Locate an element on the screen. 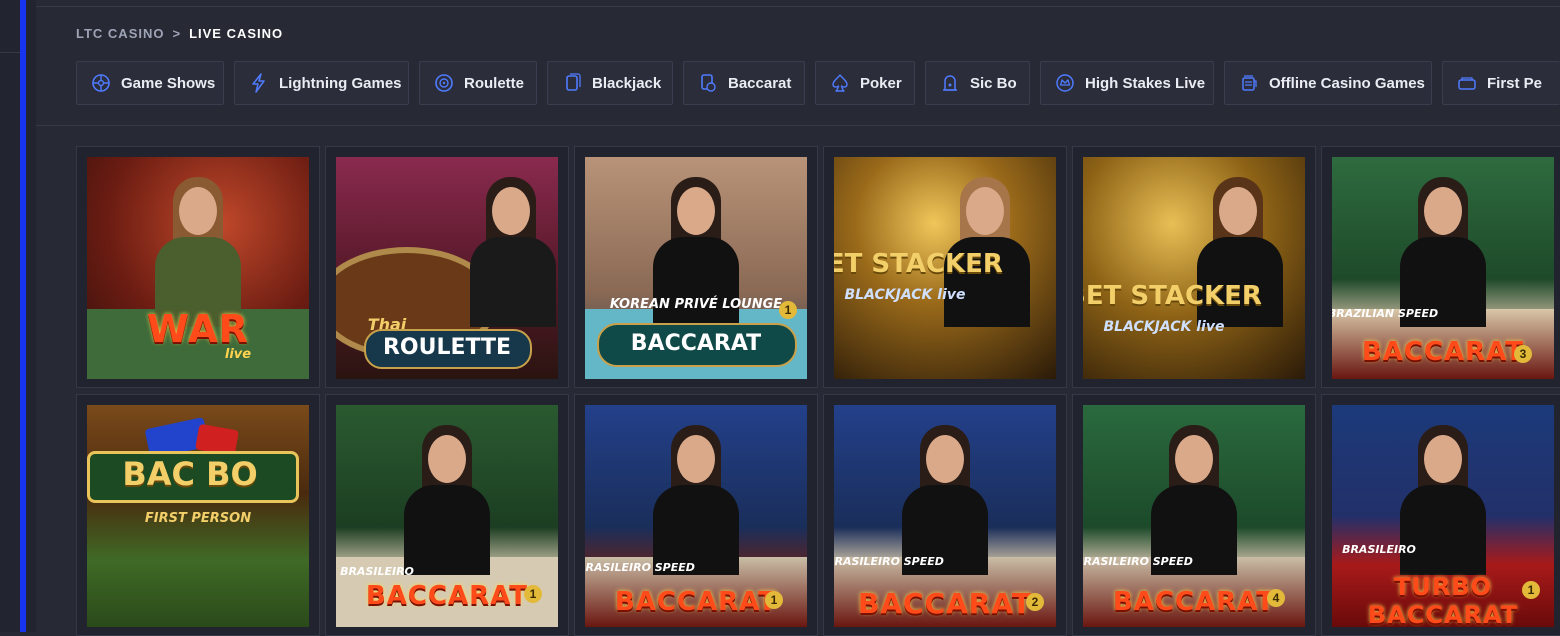 Image resolution: width=1560 pixels, height=636 pixels. game-card: BRAZILIAN SPEED BACCARAT 3 is located at coordinates (1440, 267).